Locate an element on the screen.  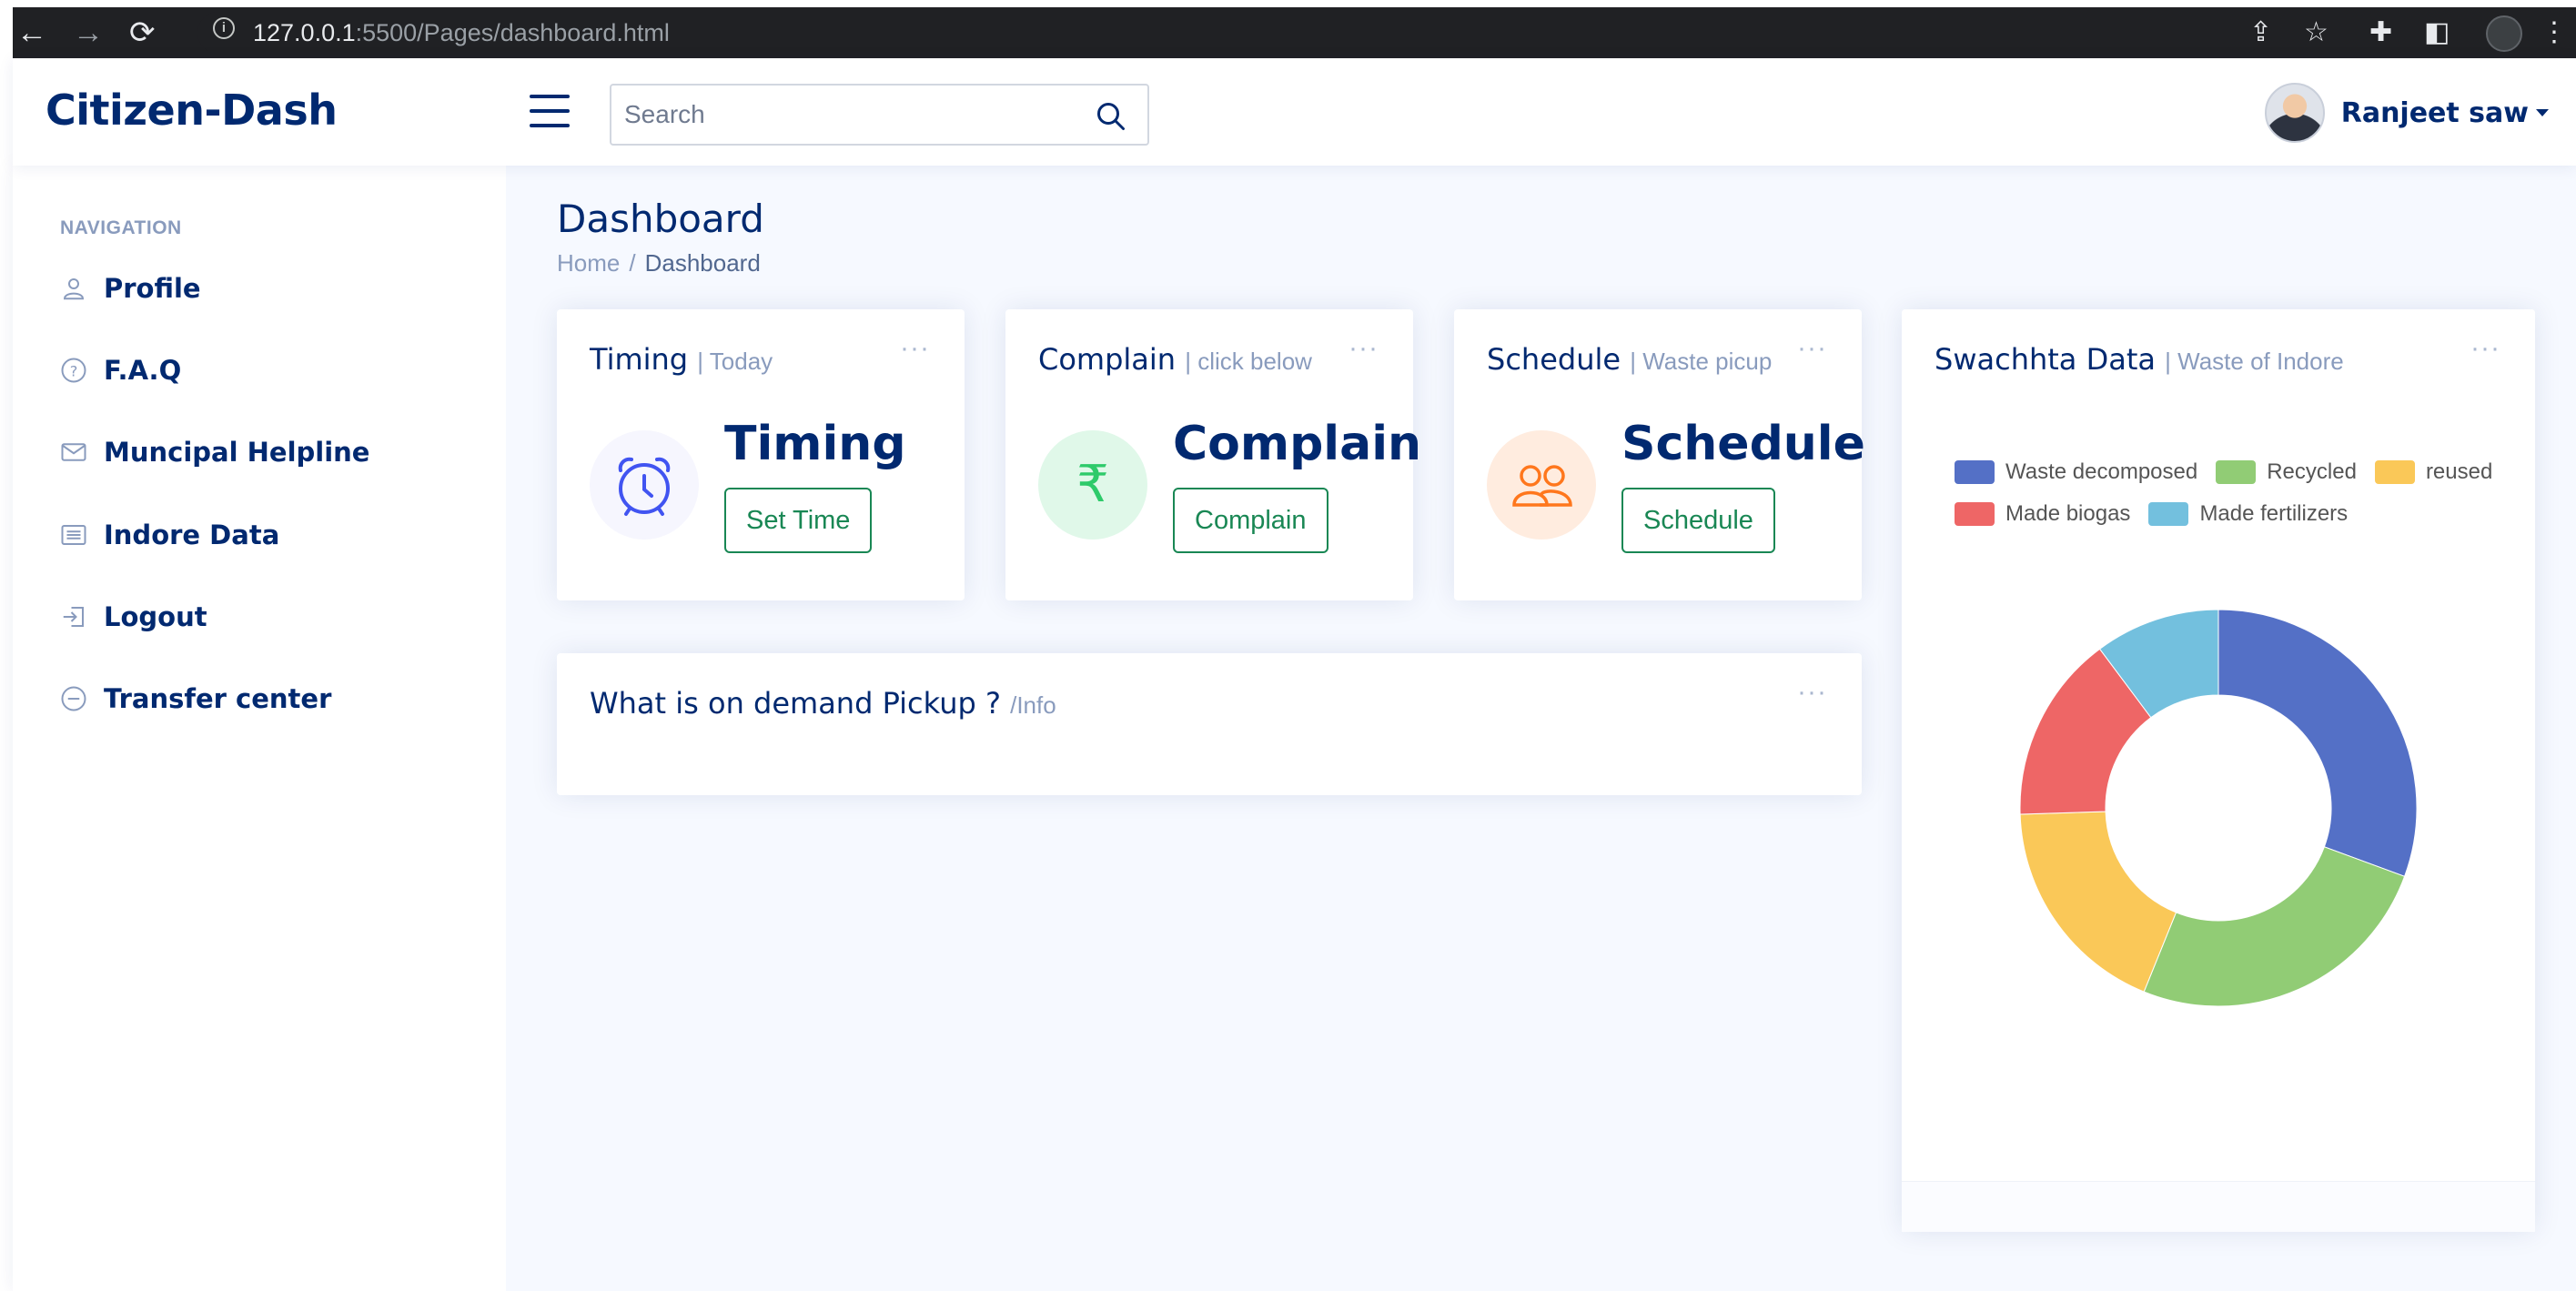
sidebar-item-profile: Profile is located at coordinates (130, 289).